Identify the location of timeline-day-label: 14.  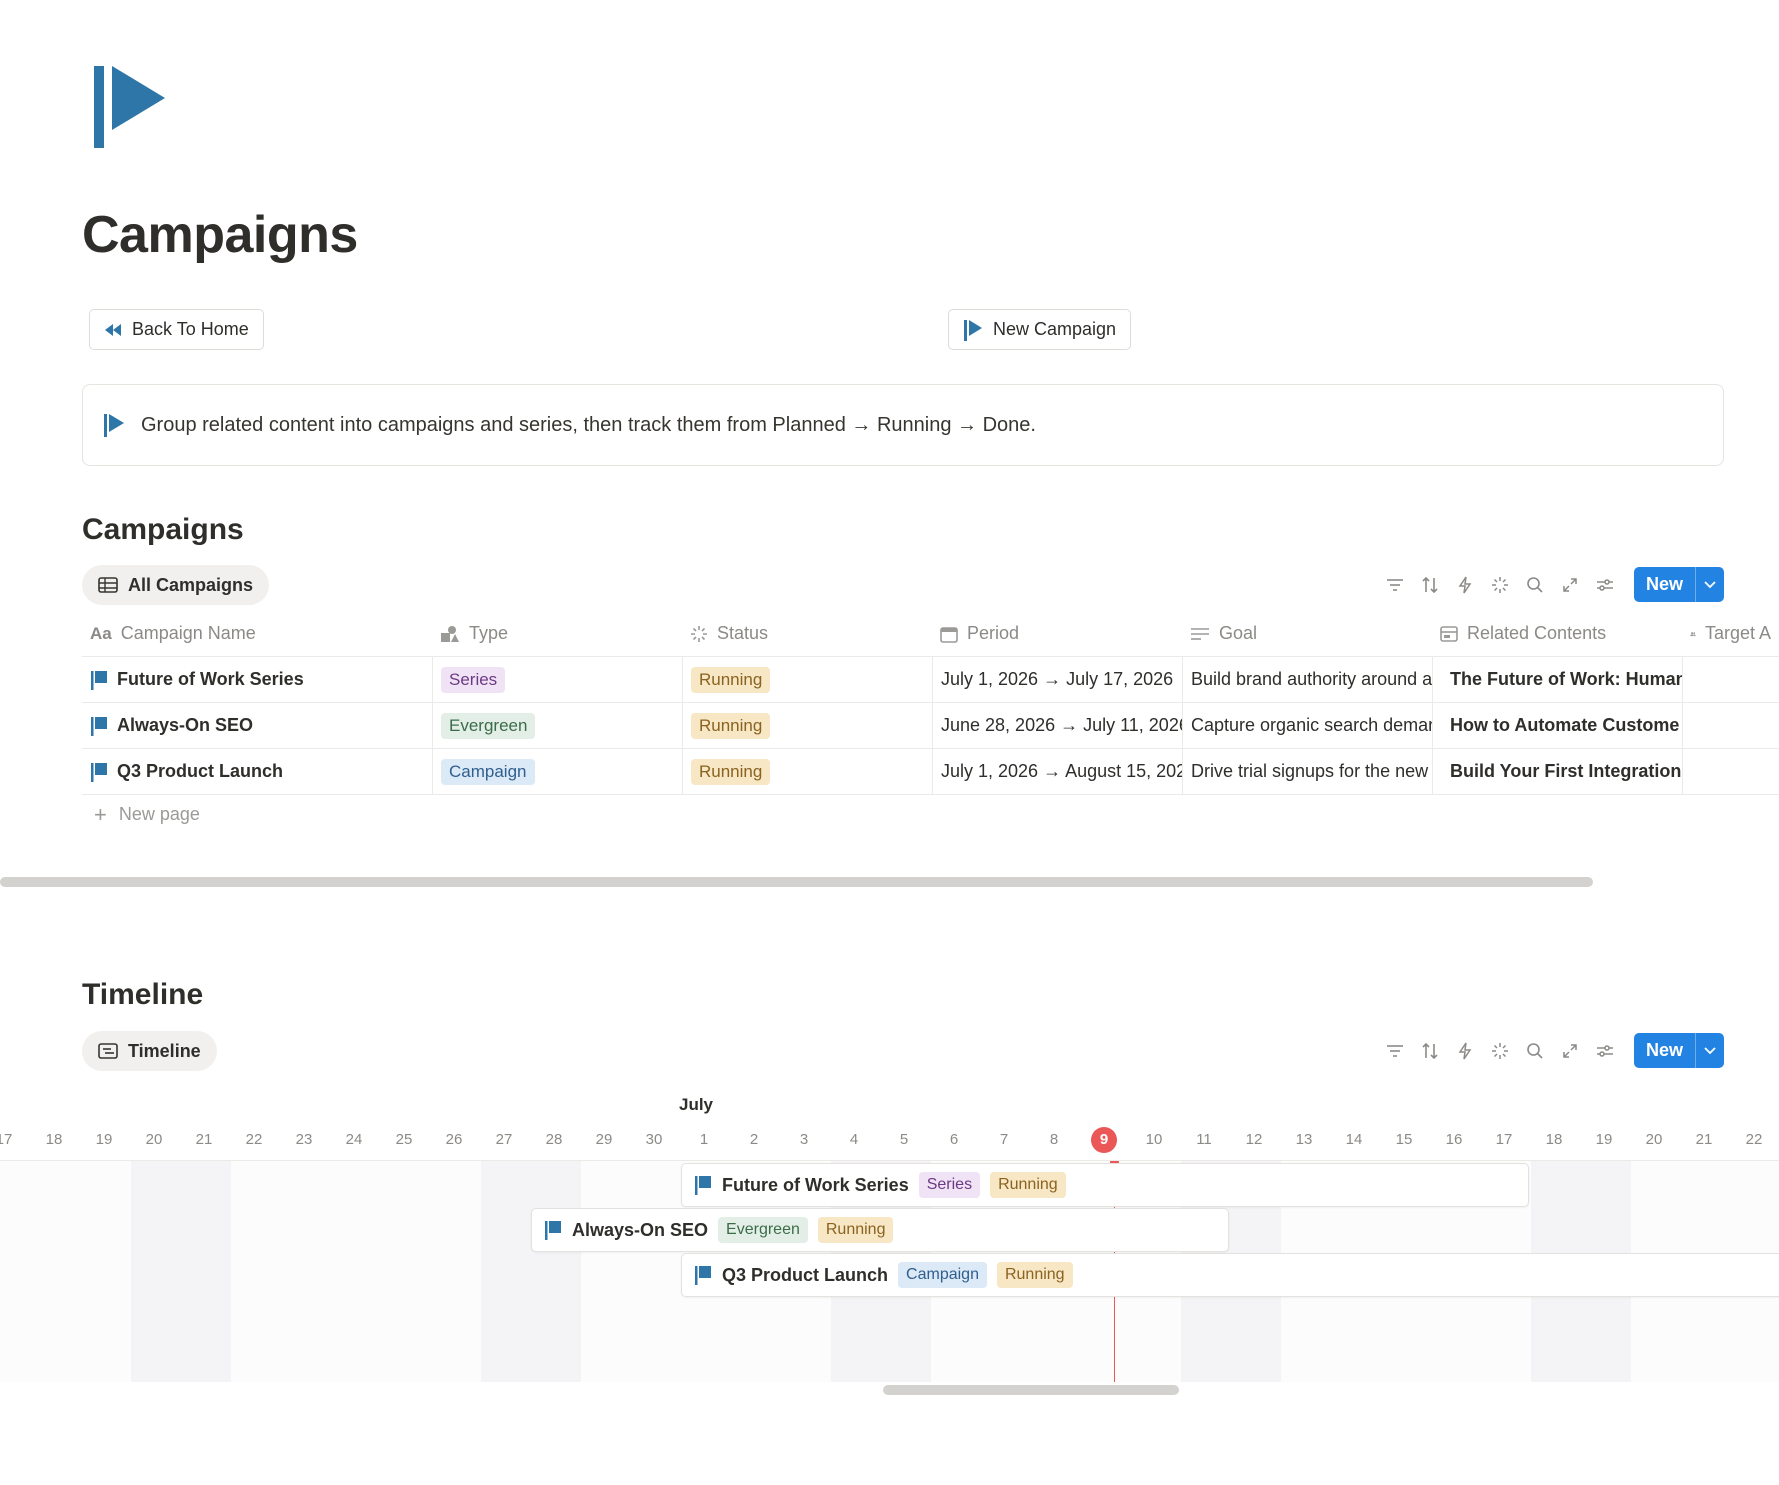
(1354, 1139).